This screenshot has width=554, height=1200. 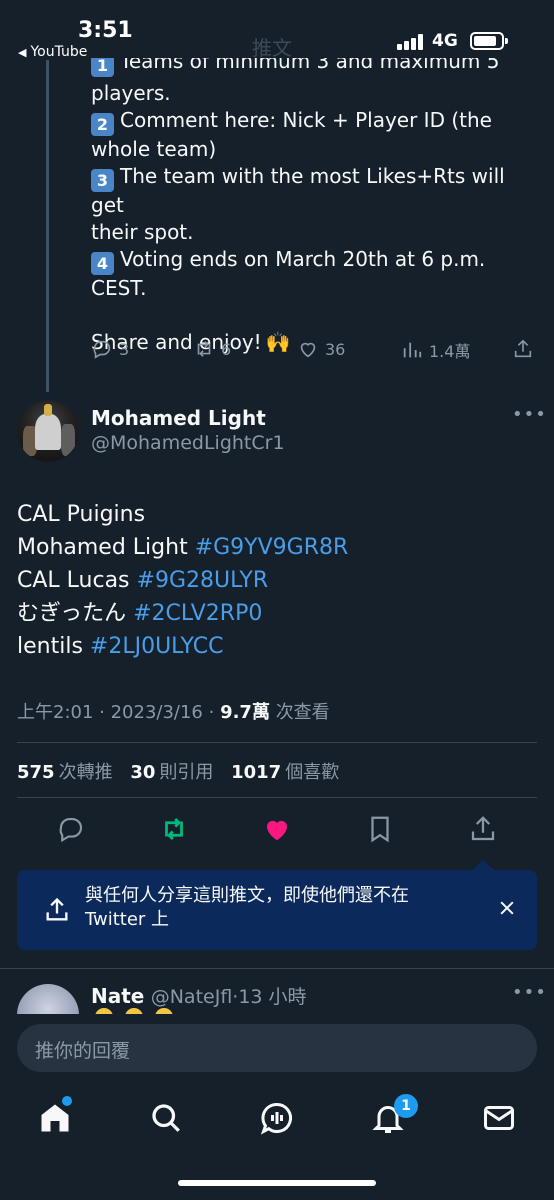 I want to click on close-icon, so click(x=507, y=908).